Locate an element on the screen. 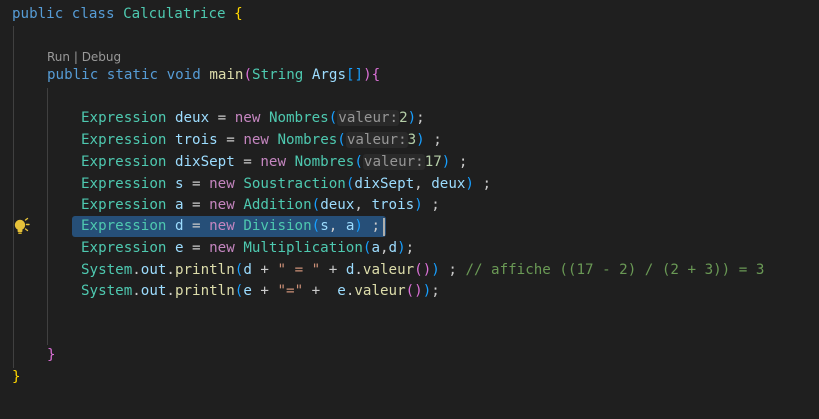 Image resolution: width=819 pixels, height=419 pixels. code-comment: // affiche ((17 - 2) / (2 + 3)) = 3 is located at coordinates (615, 270).